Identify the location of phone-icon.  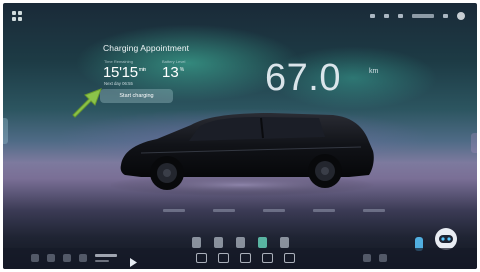
(267, 258).